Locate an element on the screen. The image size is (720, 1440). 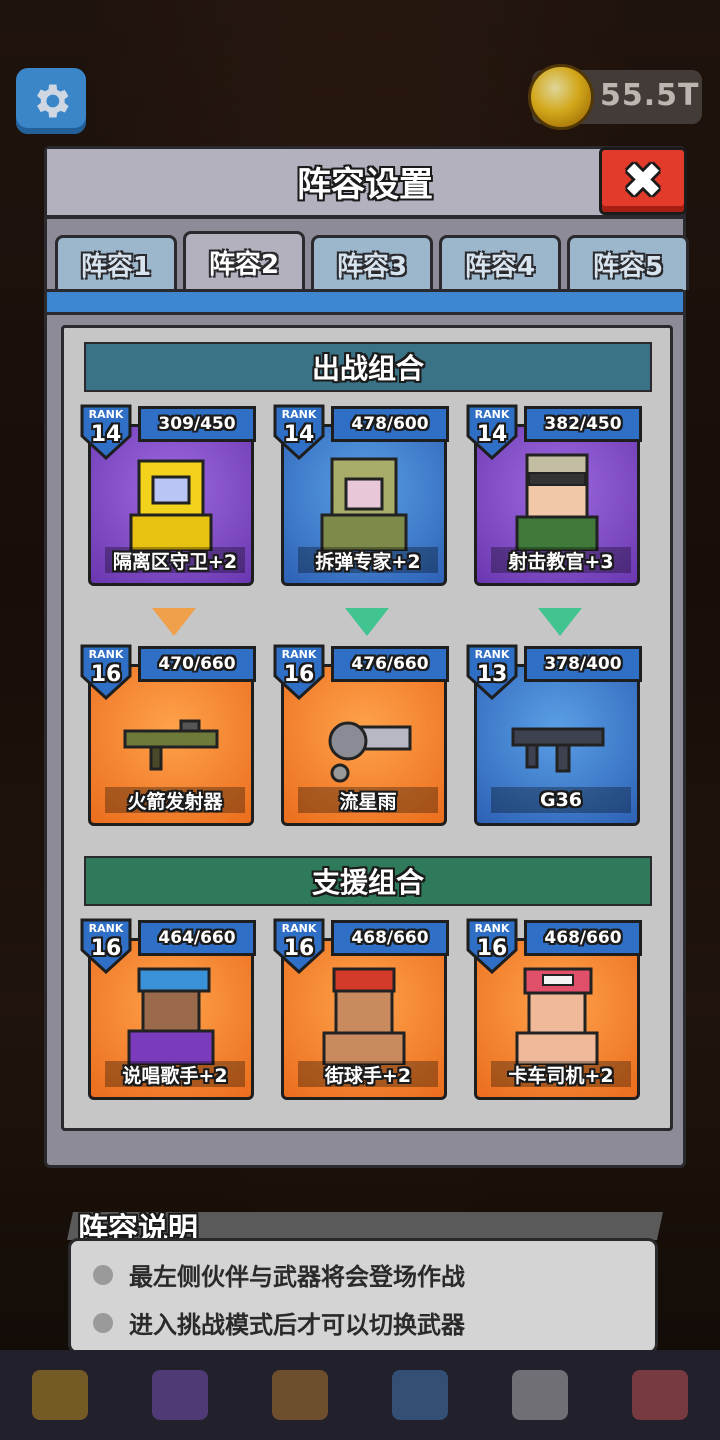
hero-name: 射击教官+3 is located at coordinates (561, 560).